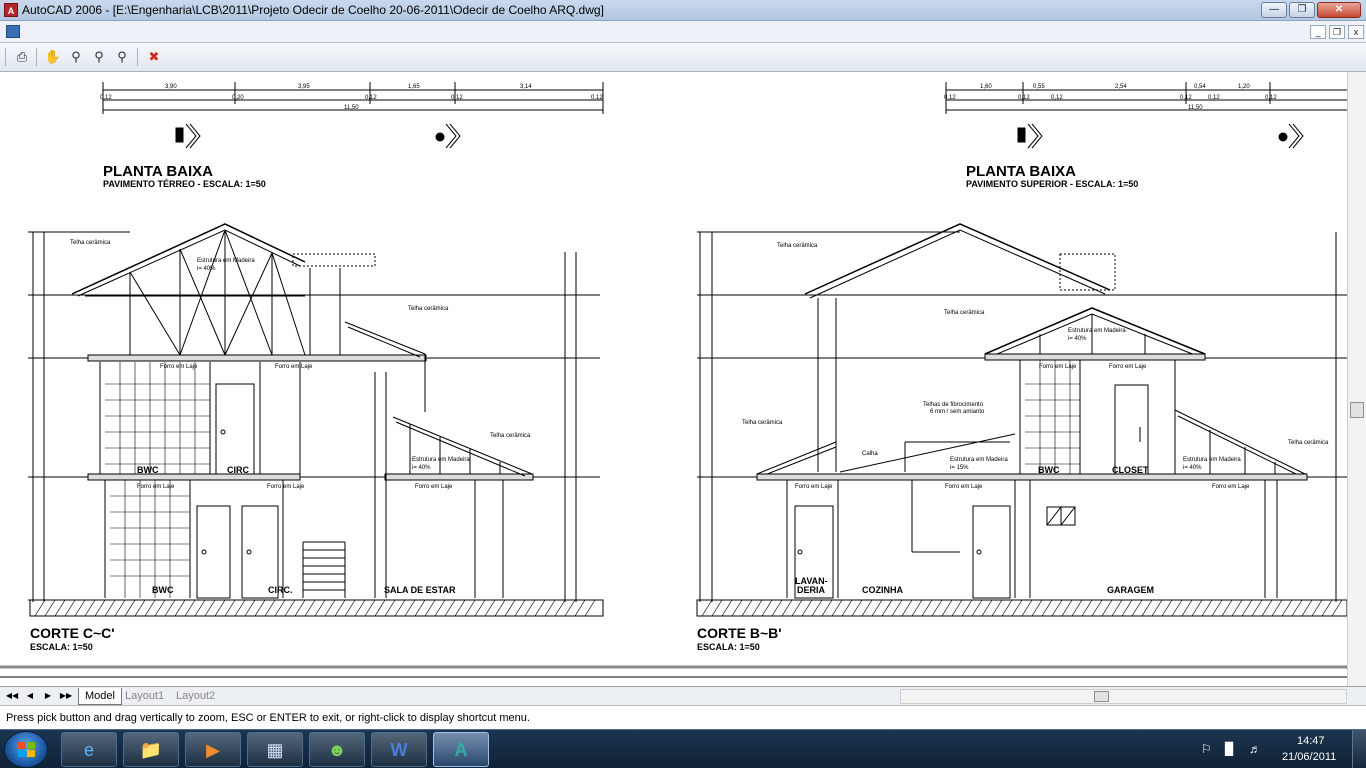 The width and height of the screenshot is (1366, 768). Describe the element at coordinates (48, 696) in the screenshot. I see `next-tab-icon: ▶` at that location.